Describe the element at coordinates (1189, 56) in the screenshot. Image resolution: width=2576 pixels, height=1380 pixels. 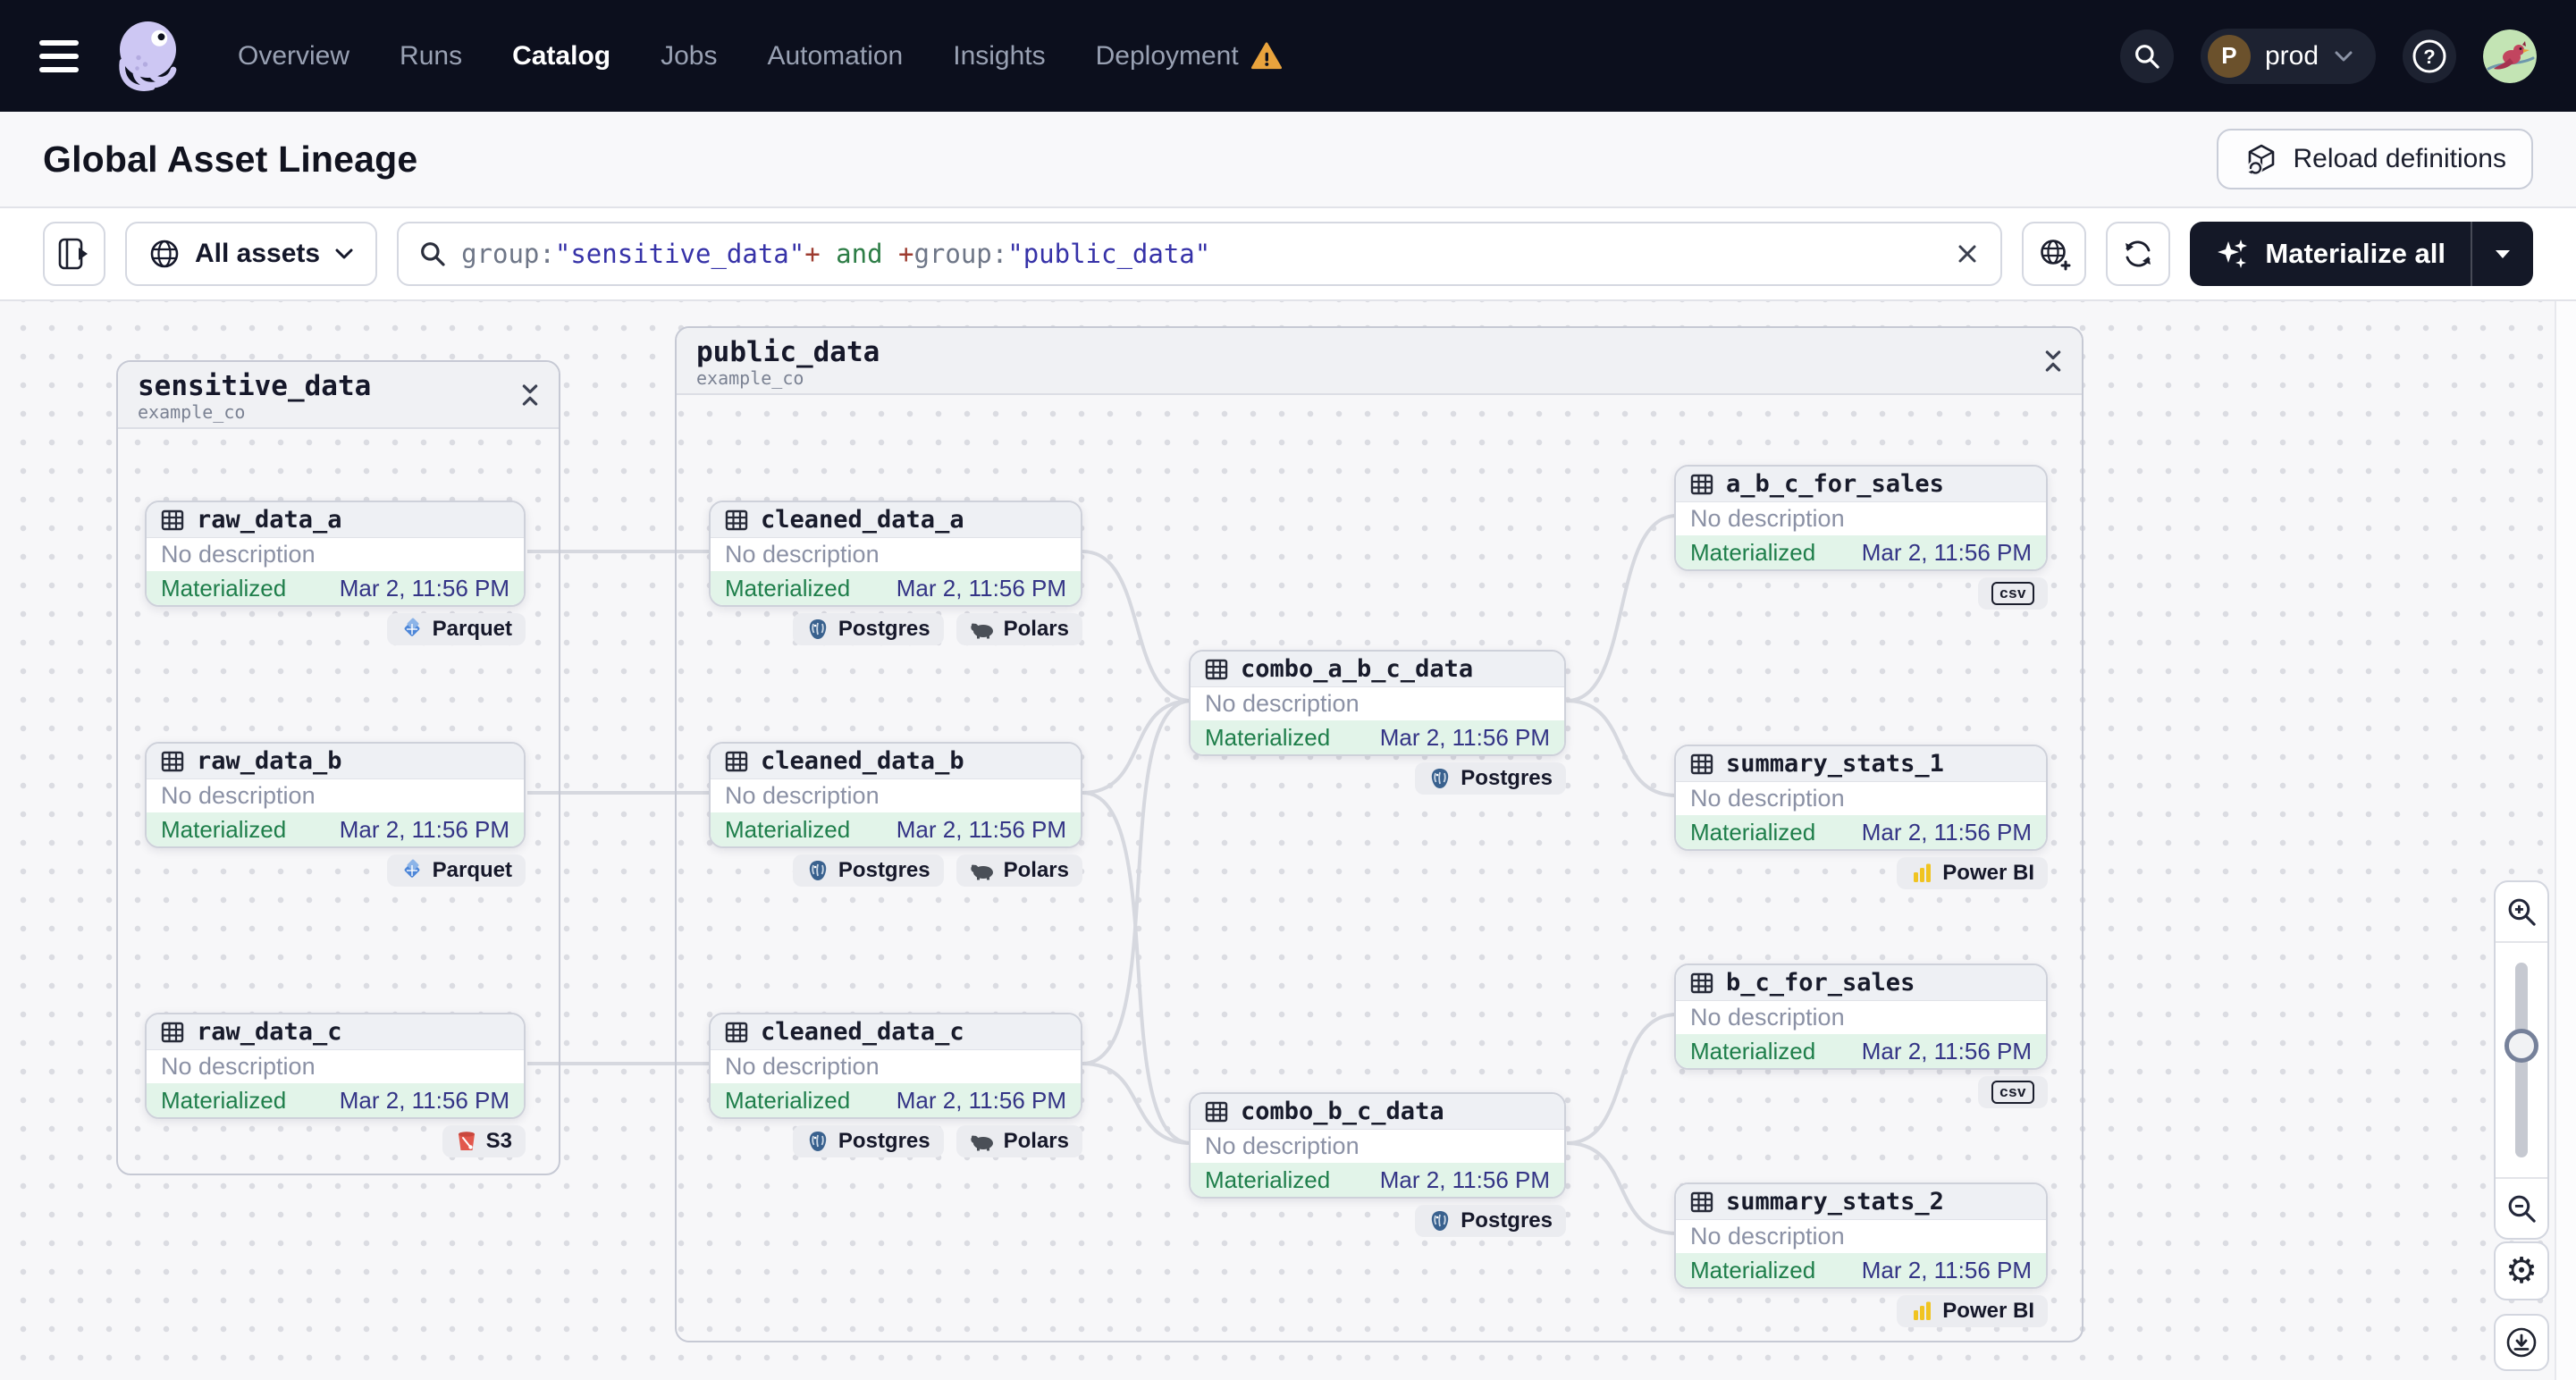
I see `nav-item-deployment: Deployment` at that location.